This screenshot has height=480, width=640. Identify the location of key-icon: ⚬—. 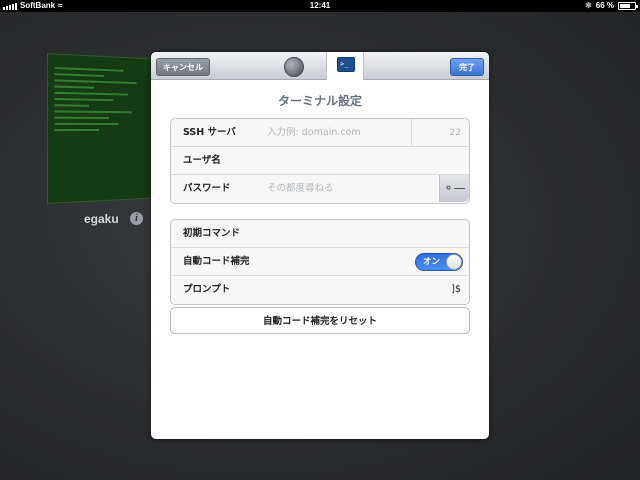
(454, 188).